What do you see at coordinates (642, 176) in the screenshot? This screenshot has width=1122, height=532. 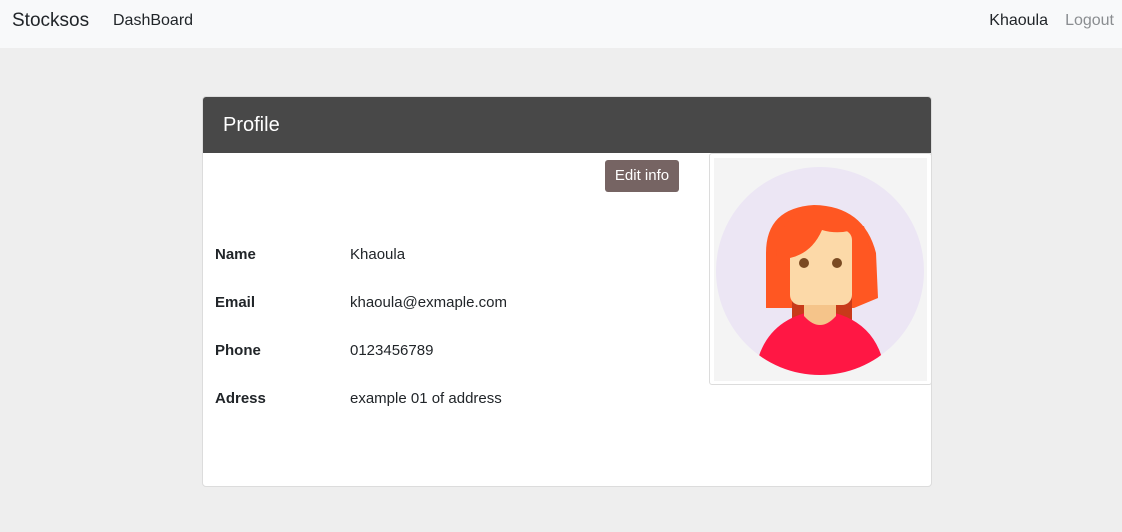 I see `edit-info-button: Edit info` at bounding box center [642, 176].